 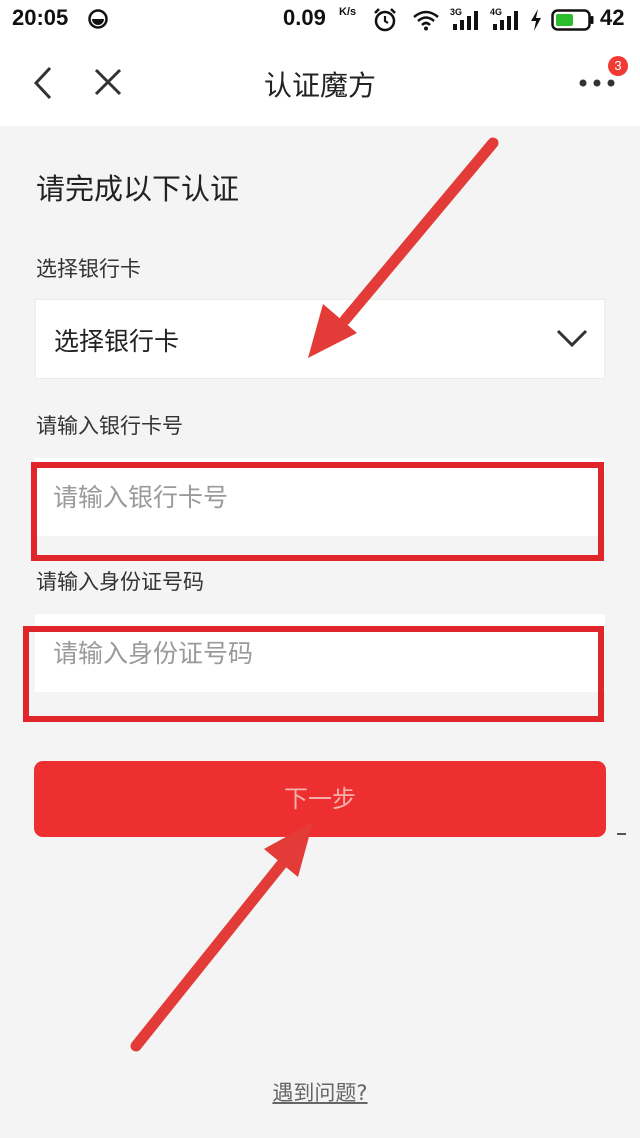 I want to click on wifi-icon, so click(x=426, y=20).